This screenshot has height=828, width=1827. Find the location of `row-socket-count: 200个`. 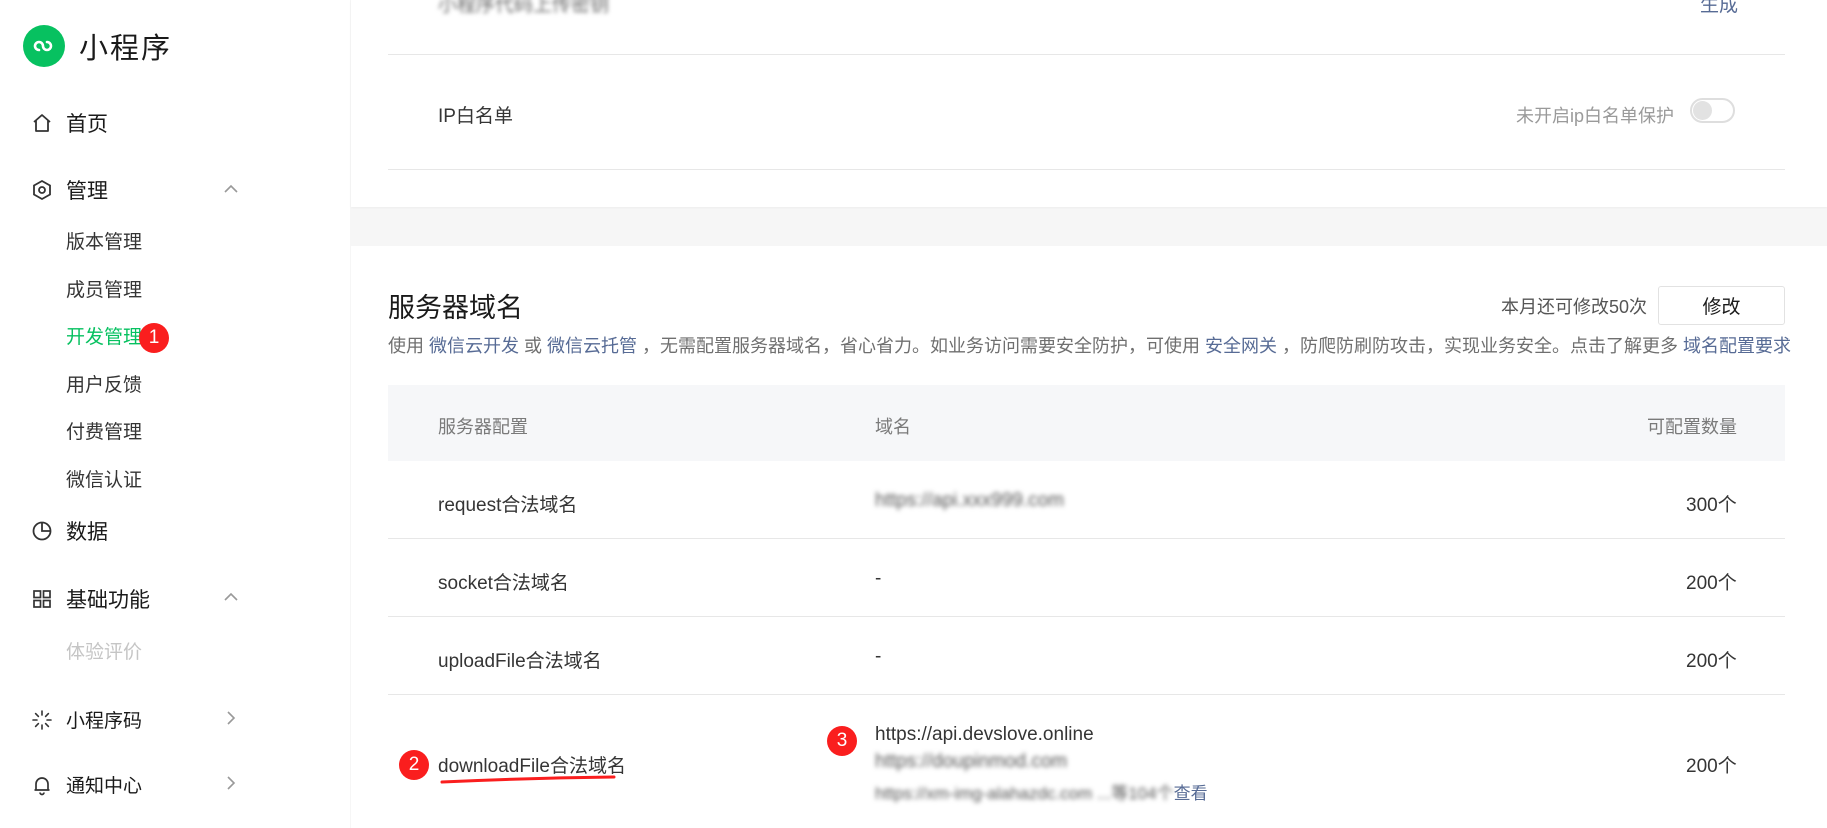

row-socket-count: 200个 is located at coordinates (1711, 583).